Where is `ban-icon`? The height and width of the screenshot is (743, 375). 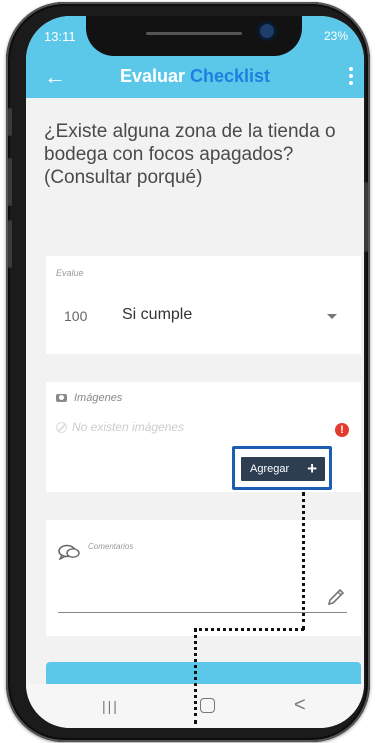 ban-icon is located at coordinates (61, 427).